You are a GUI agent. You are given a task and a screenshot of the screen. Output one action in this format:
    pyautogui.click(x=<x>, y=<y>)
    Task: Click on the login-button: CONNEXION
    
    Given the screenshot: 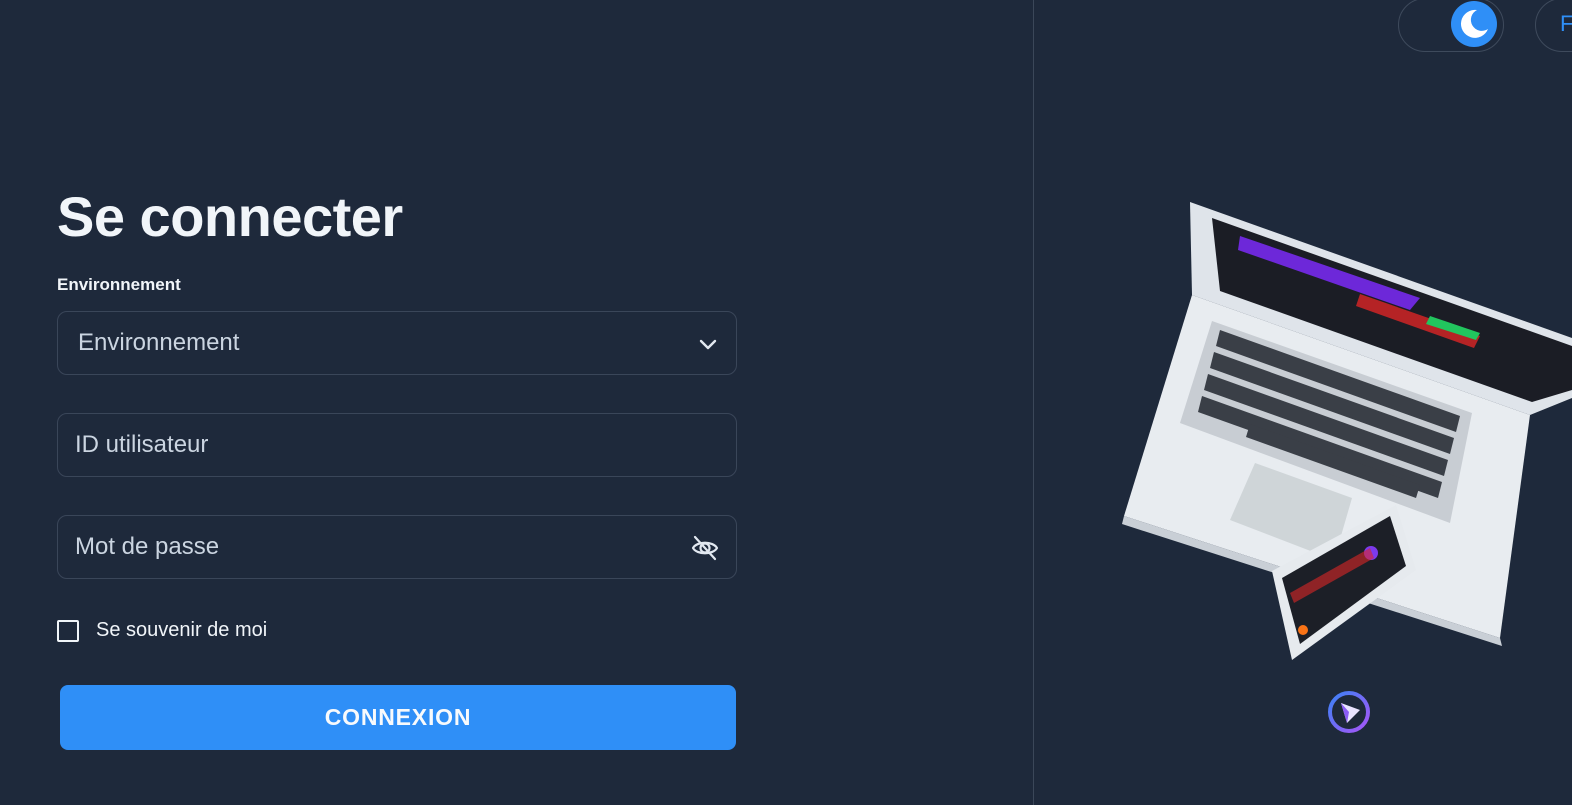 What is the action you would take?
    pyautogui.click(x=398, y=717)
    